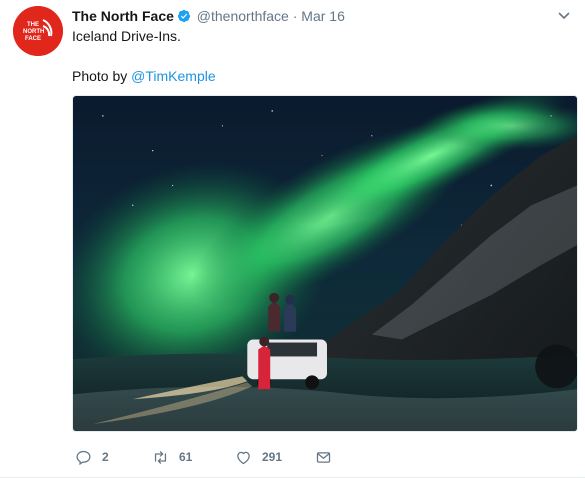  I want to click on avatar: THE NORTH FACE, so click(38, 31).